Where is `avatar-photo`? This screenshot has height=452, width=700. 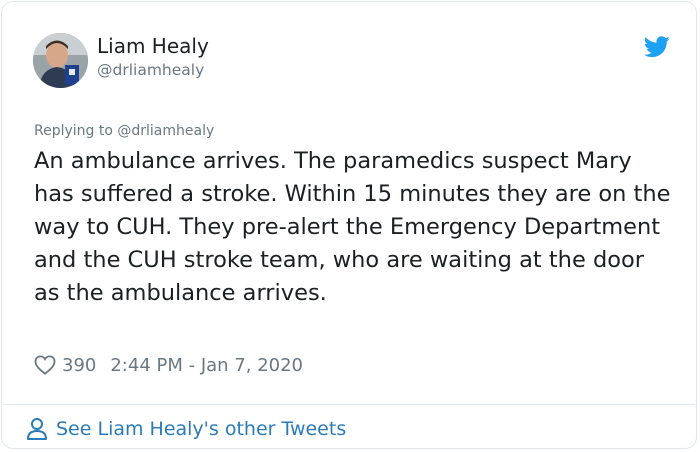 avatar-photo is located at coordinates (60, 60).